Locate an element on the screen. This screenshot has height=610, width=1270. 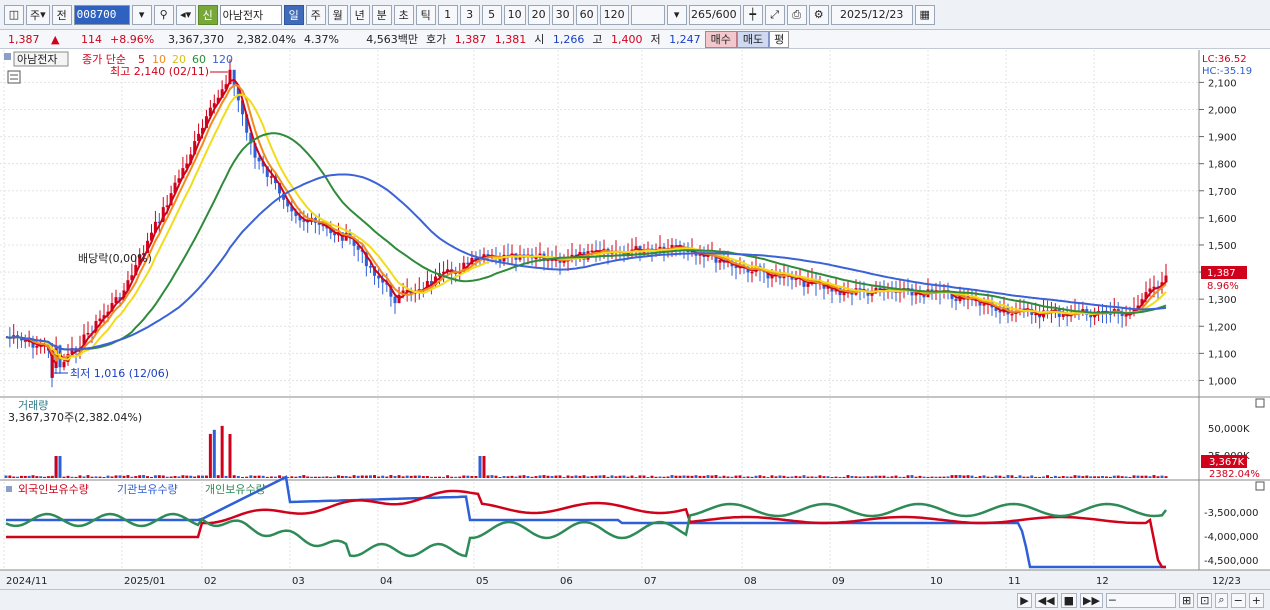
interval-120: 120 is located at coordinates (614, 14).